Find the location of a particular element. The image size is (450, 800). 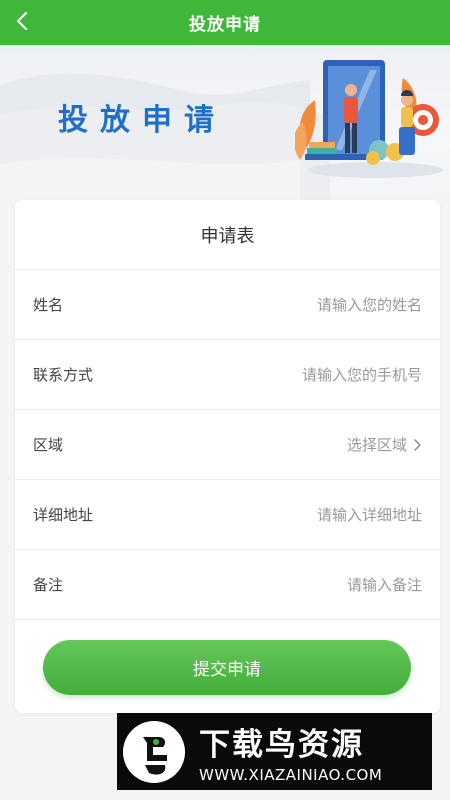

region-placeholder: 选择区域 is located at coordinates (376, 445).